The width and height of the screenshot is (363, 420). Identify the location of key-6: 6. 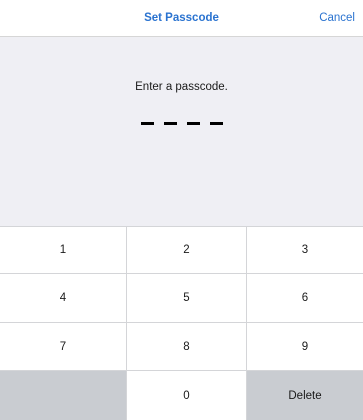
(305, 298).